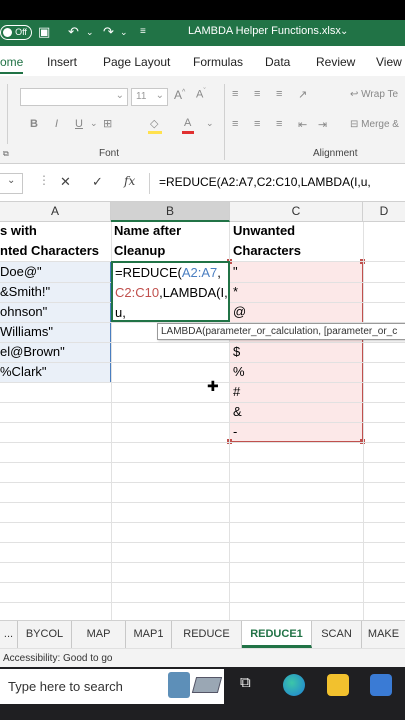 The image size is (405, 720). Describe the element at coordinates (239, 371) in the screenshot. I see `cell-c7: %` at that location.